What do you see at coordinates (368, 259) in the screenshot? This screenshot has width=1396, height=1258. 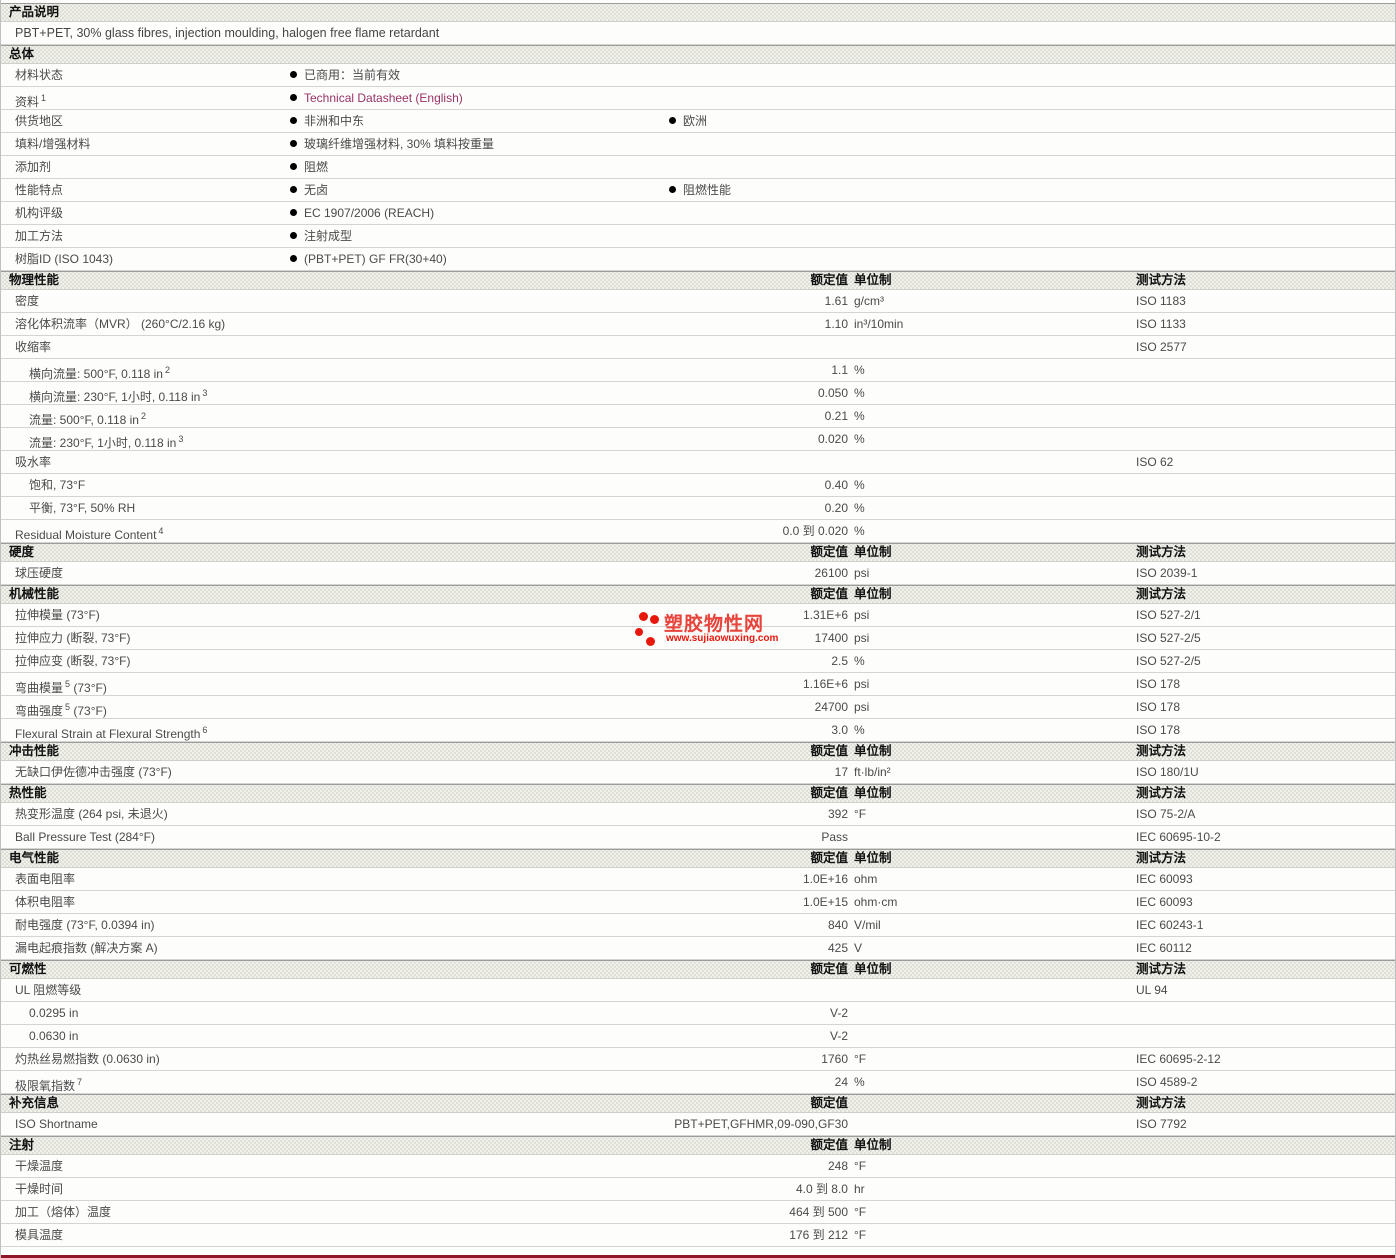 I see `bullet-item: (PBT+PET) GF FR(30+40)` at bounding box center [368, 259].